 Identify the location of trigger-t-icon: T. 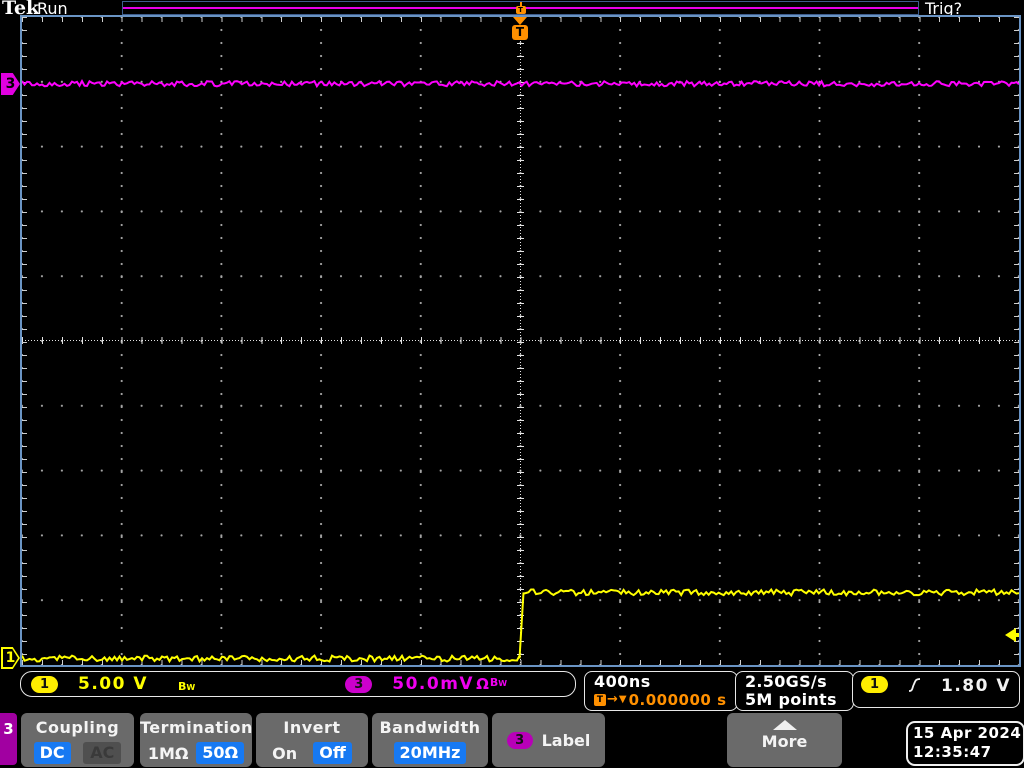
(600, 700).